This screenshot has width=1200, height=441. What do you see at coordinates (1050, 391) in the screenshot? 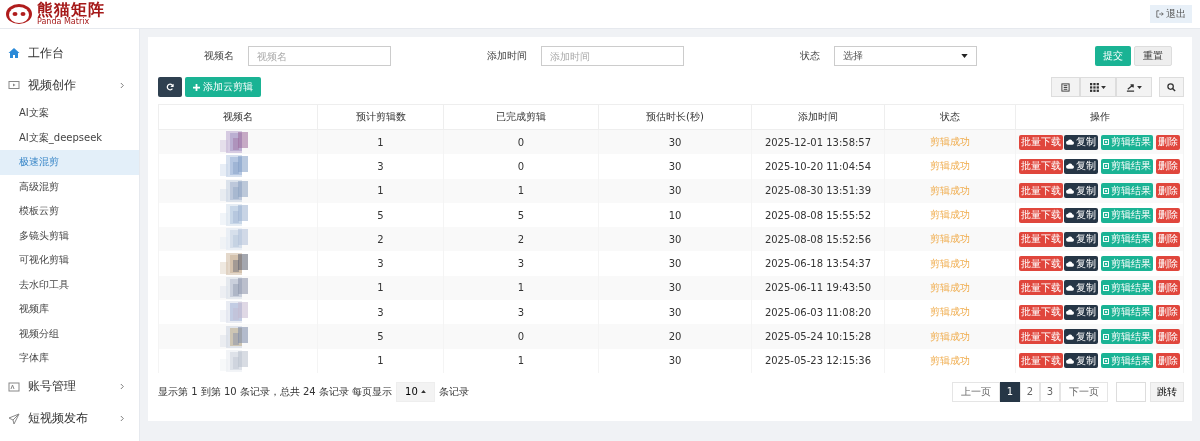
I see `page-button: 3` at bounding box center [1050, 391].